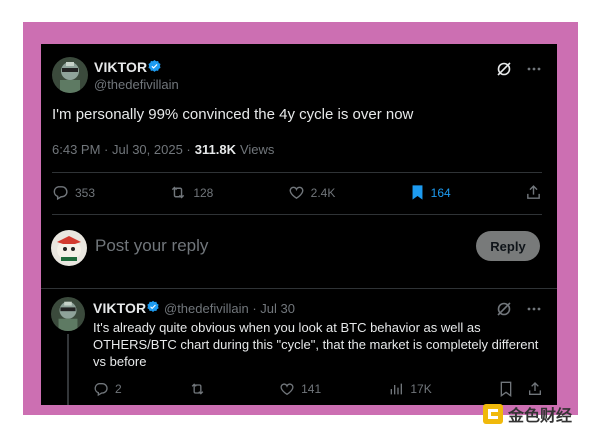 The width and height of the screenshot is (600, 435). I want to click on watermark-text: 金色财经, so click(540, 416).